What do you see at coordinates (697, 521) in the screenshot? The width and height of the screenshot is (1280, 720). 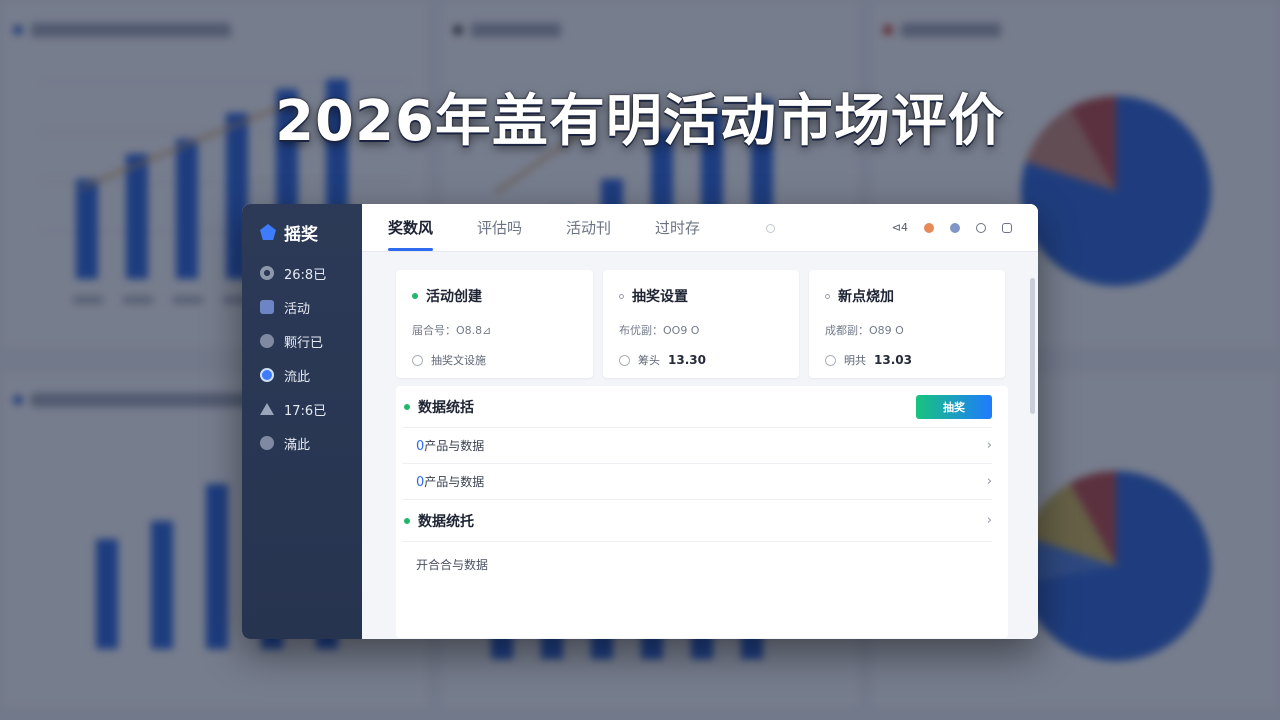 I see `section-header: 数据统托 ›` at bounding box center [697, 521].